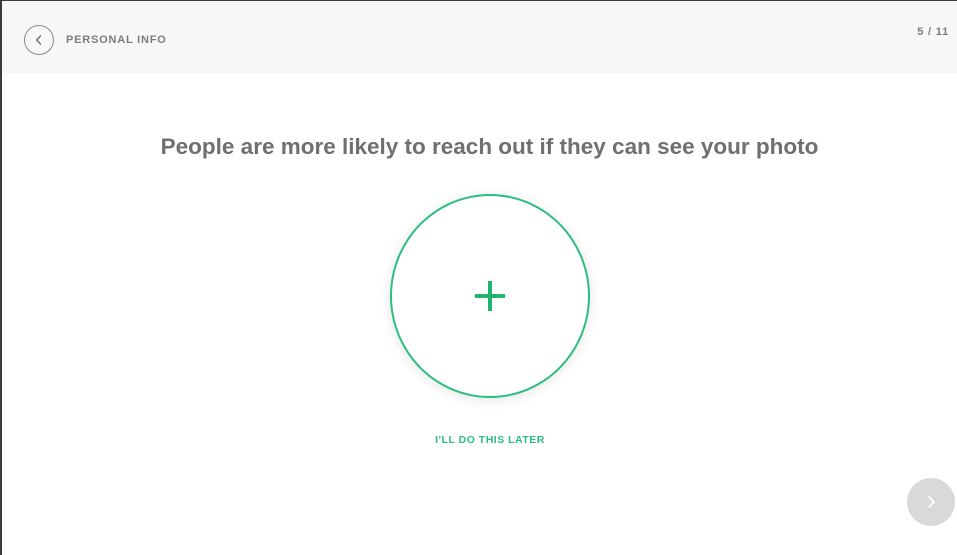  I want to click on chevron-right-icon, so click(931, 502).